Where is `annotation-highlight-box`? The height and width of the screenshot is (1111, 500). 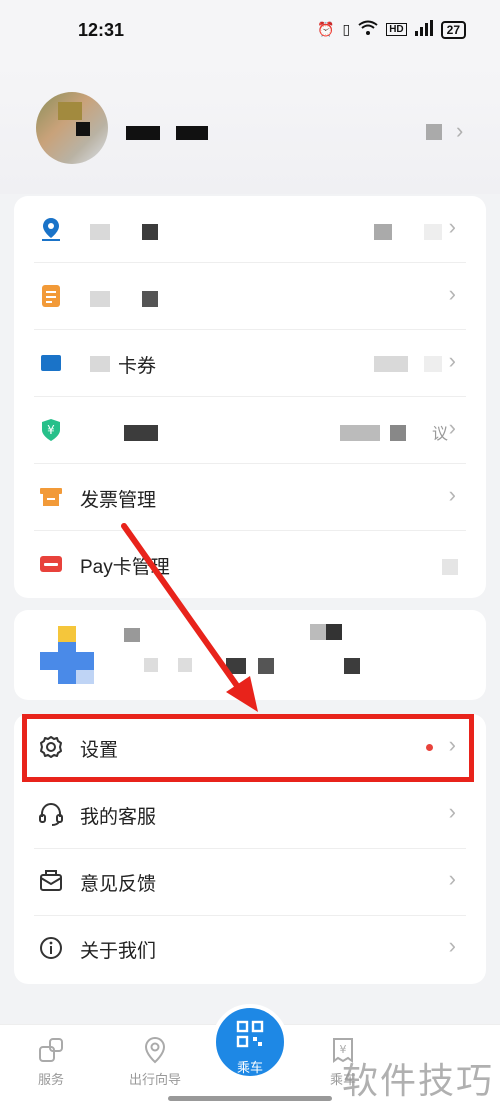
annotation-highlight-box is located at coordinates (248, 748).